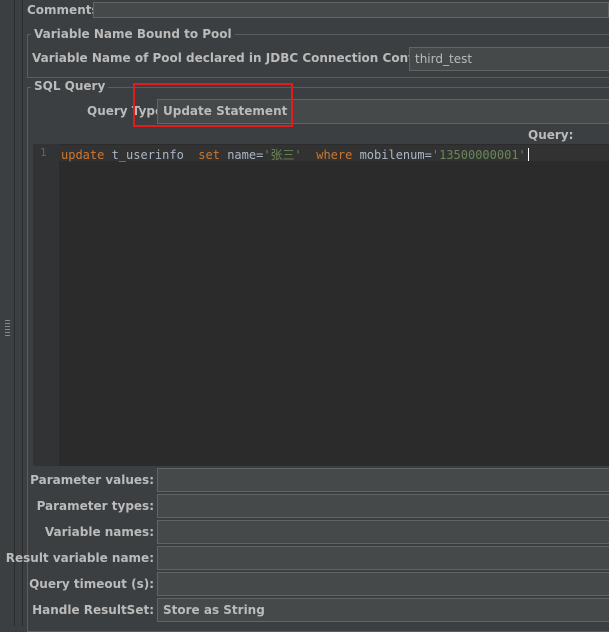  Describe the element at coordinates (79, 558) in the screenshot. I see `param-label: Result variable name:` at that location.